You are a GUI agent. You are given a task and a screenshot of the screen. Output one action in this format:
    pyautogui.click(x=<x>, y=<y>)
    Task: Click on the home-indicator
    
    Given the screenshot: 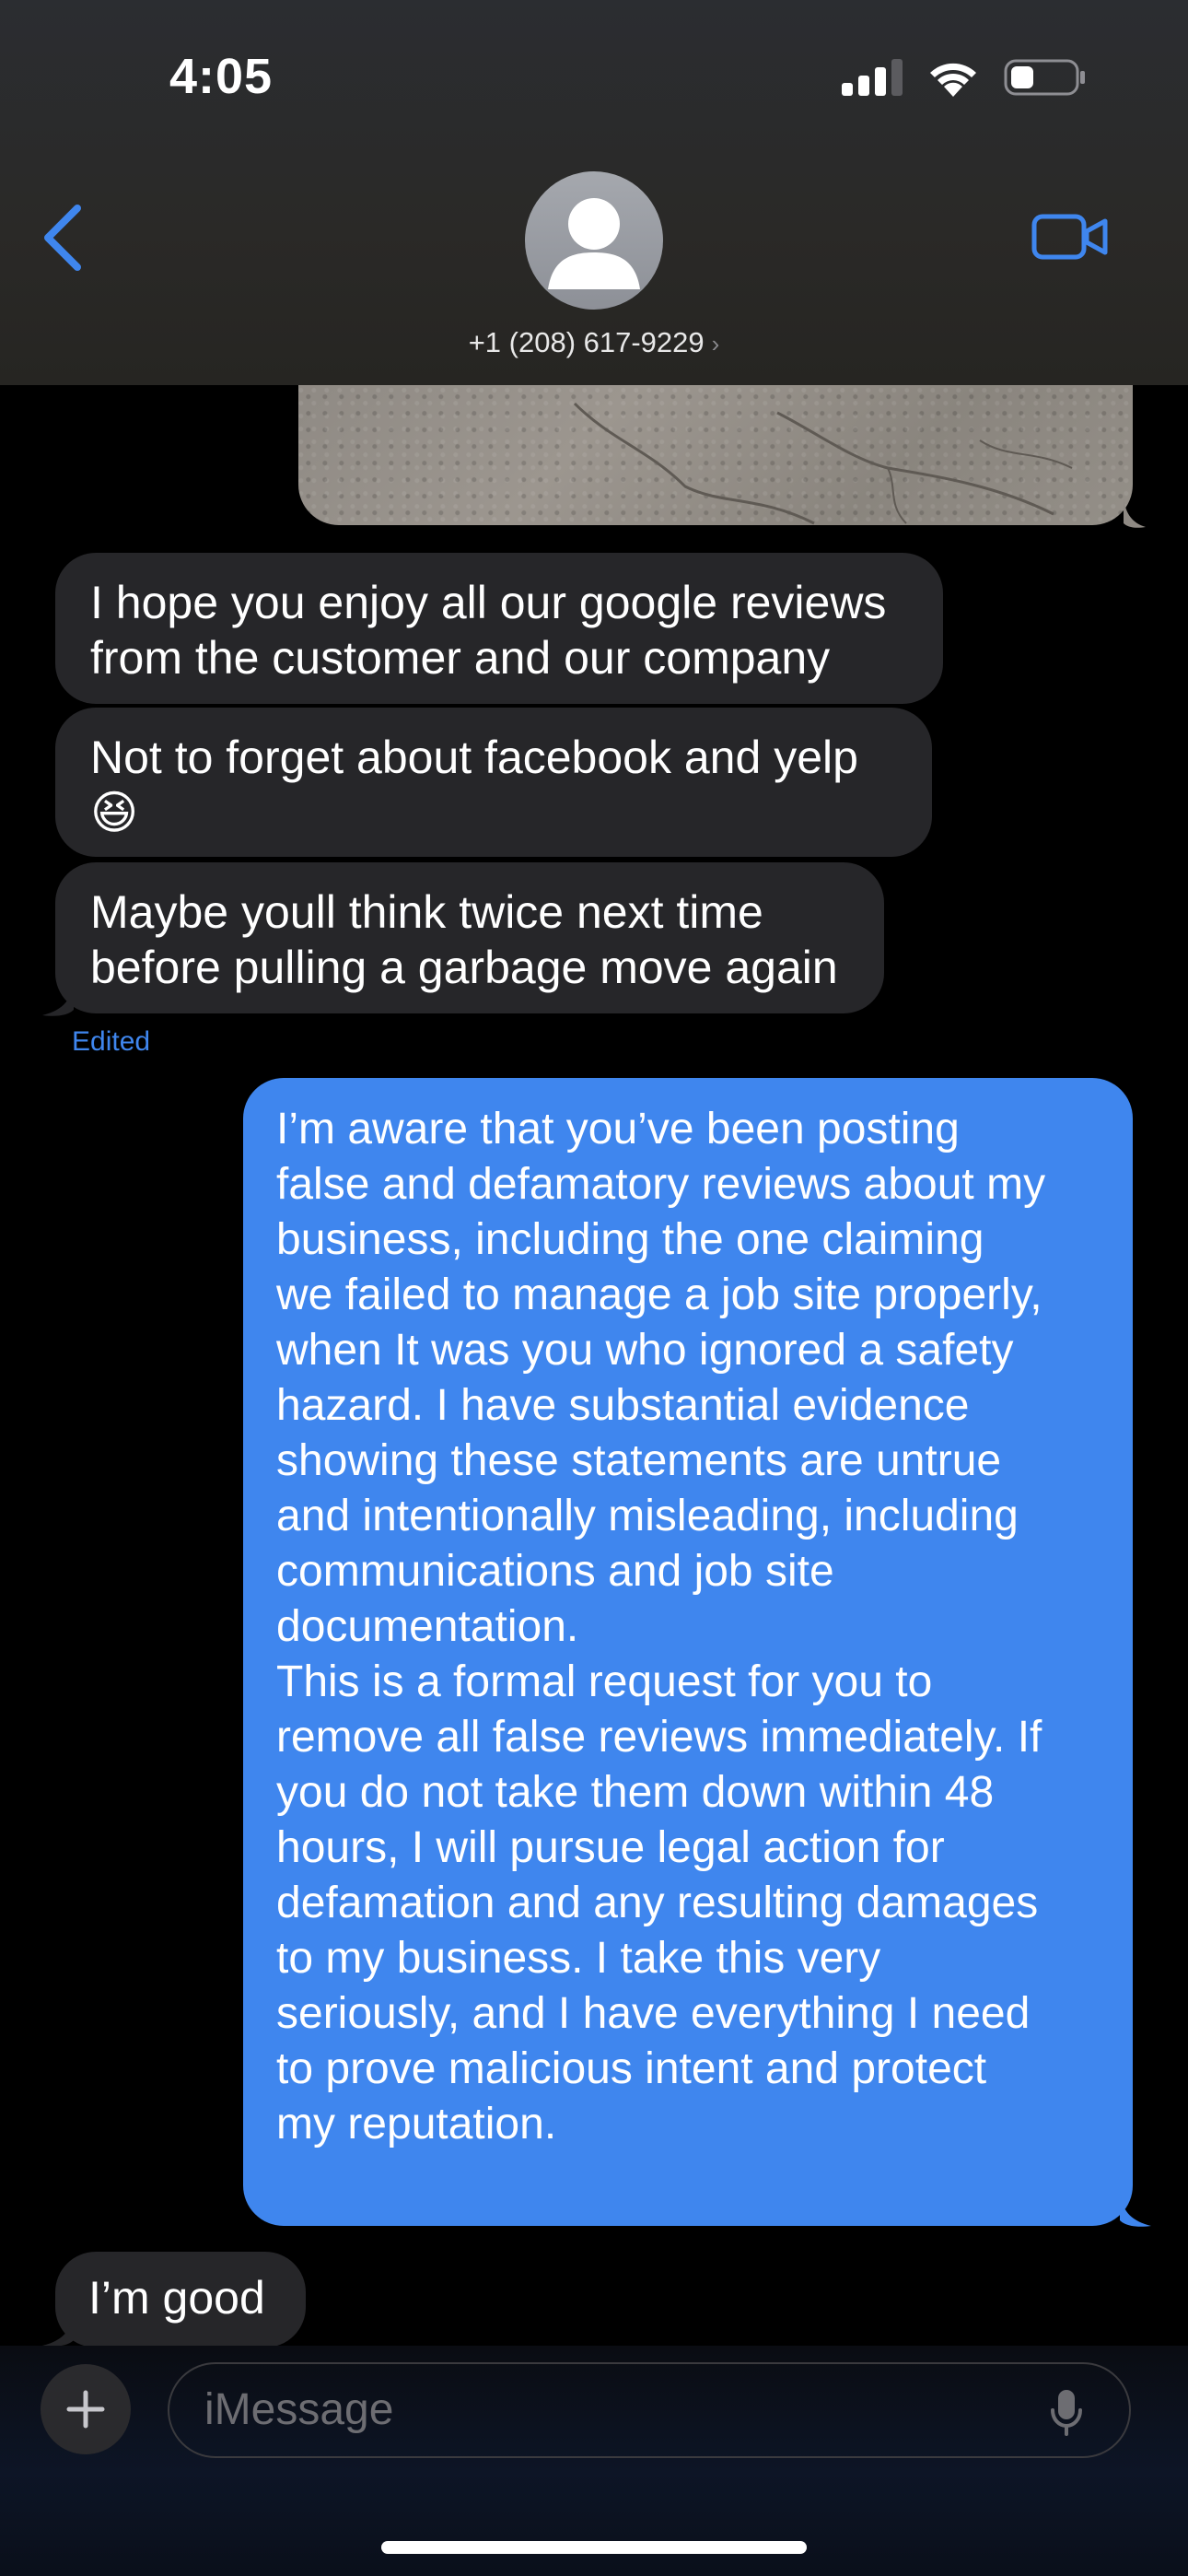 What is the action you would take?
    pyautogui.click(x=594, y=2547)
    